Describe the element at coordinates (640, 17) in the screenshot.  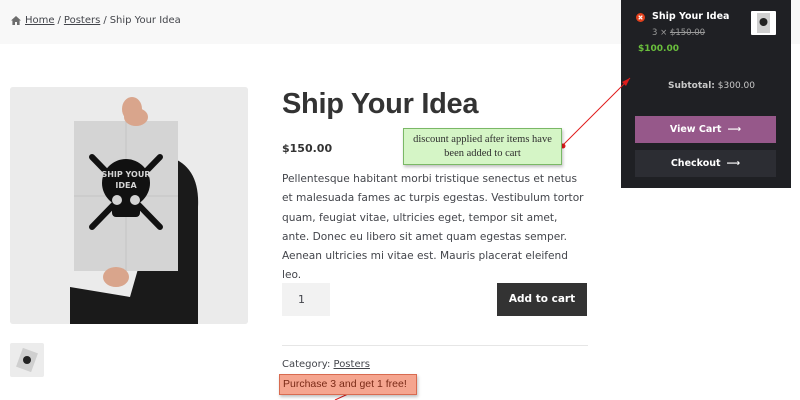
I see `remove-icon` at that location.